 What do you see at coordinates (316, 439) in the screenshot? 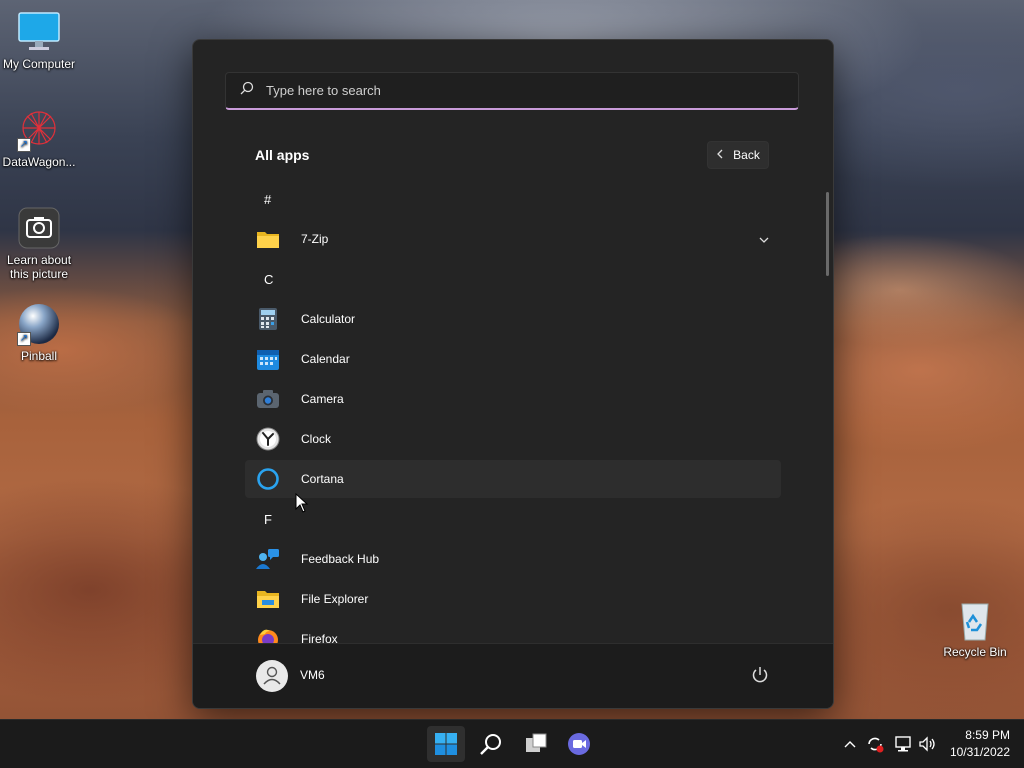
I see `app-label: Clock` at bounding box center [316, 439].